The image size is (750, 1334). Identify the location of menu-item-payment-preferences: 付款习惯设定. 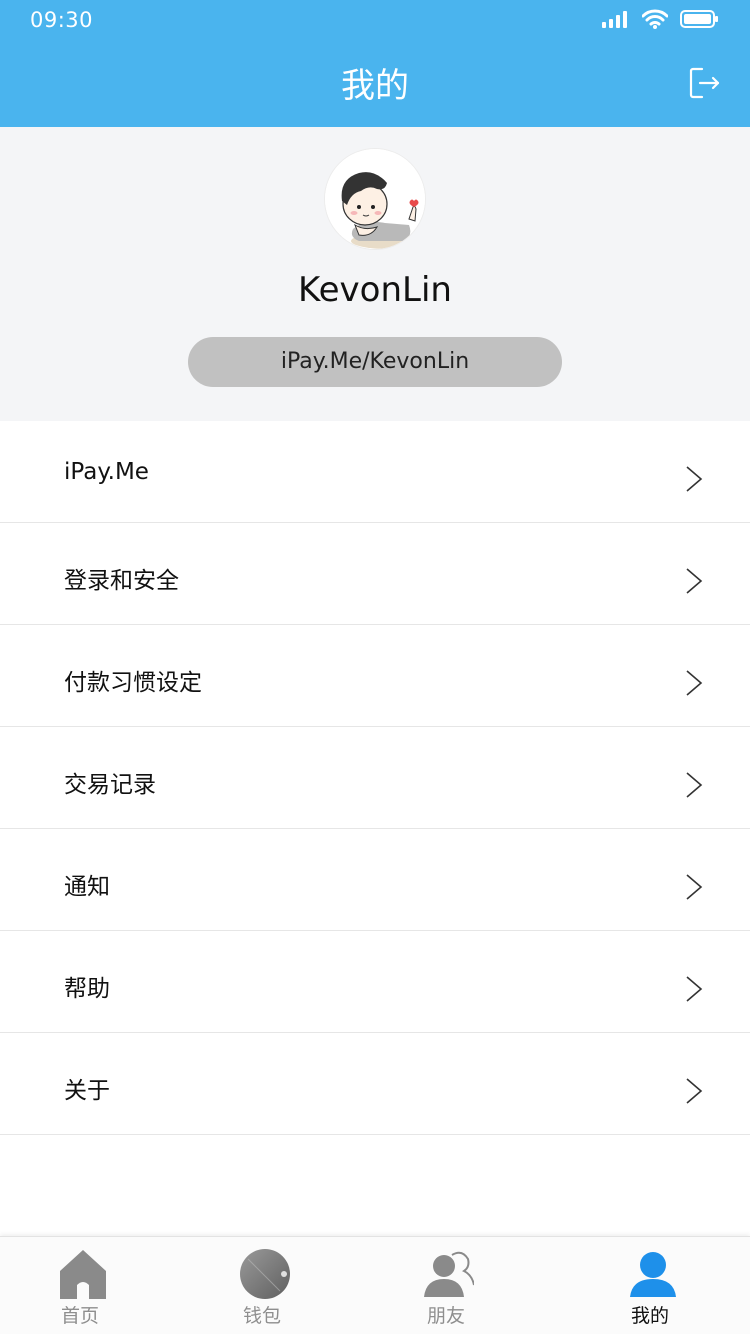
(375, 676).